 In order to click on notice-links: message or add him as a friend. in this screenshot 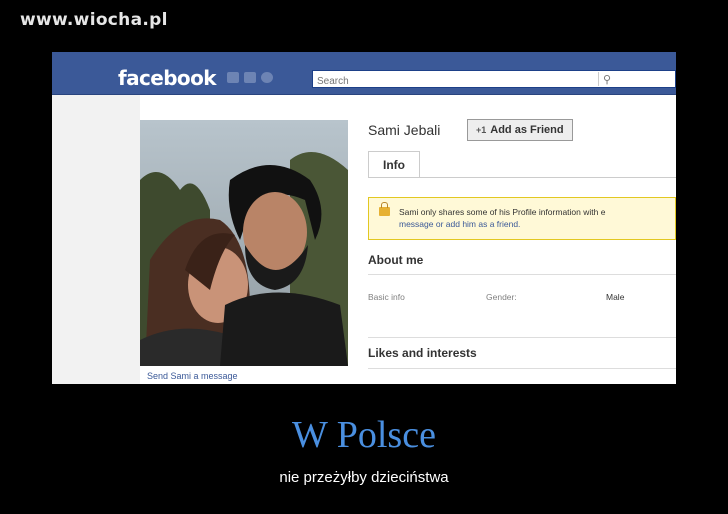, I will do `click(459, 224)`.